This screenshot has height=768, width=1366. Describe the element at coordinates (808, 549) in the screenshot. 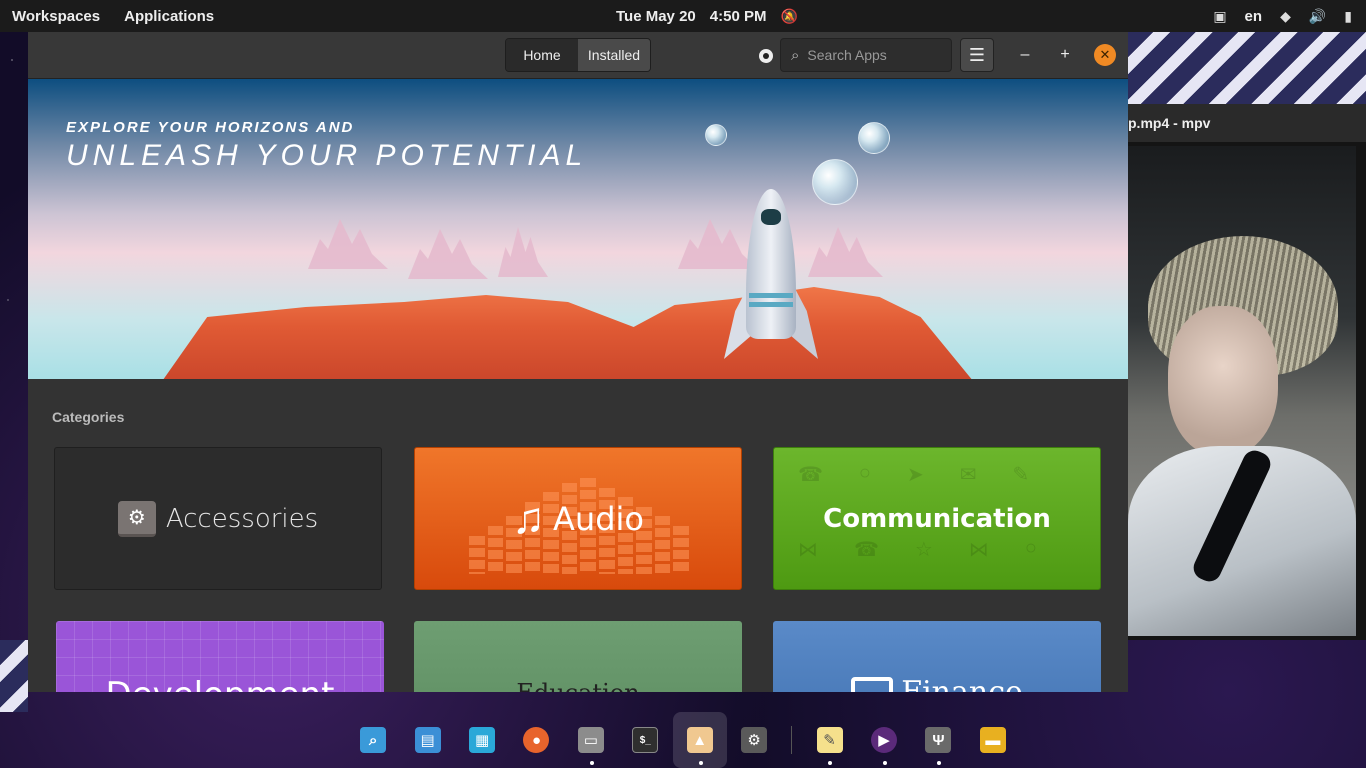

I see `share-icon: ⋈` at that location.